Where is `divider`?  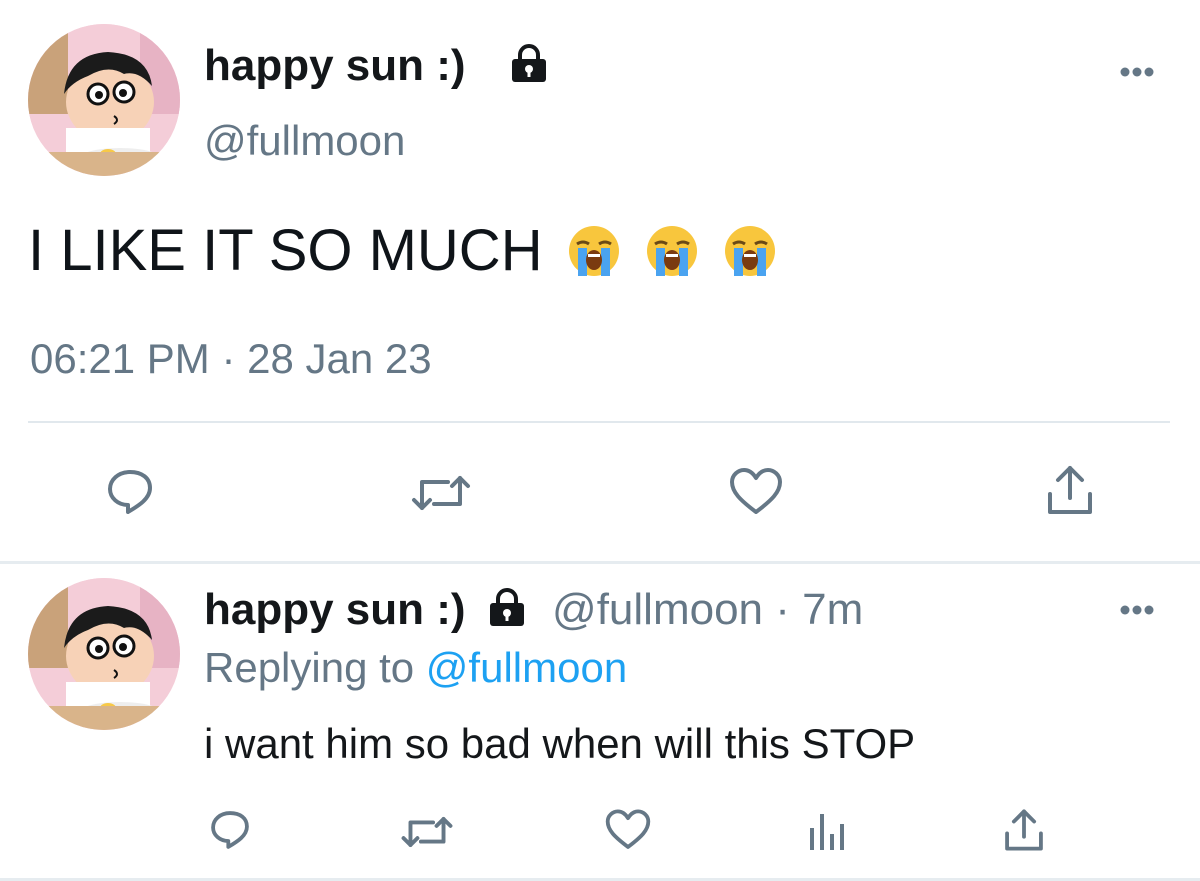
divider is located at coordinates (599, 422).